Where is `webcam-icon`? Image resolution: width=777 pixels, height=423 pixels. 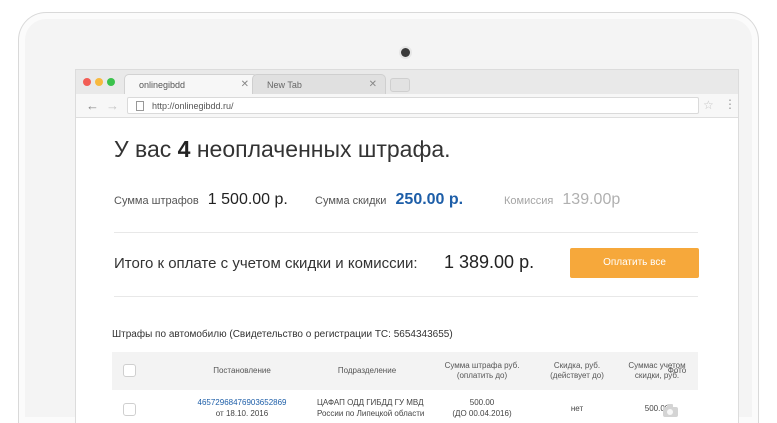
webcam-icon is located at coordinates (405, 52).